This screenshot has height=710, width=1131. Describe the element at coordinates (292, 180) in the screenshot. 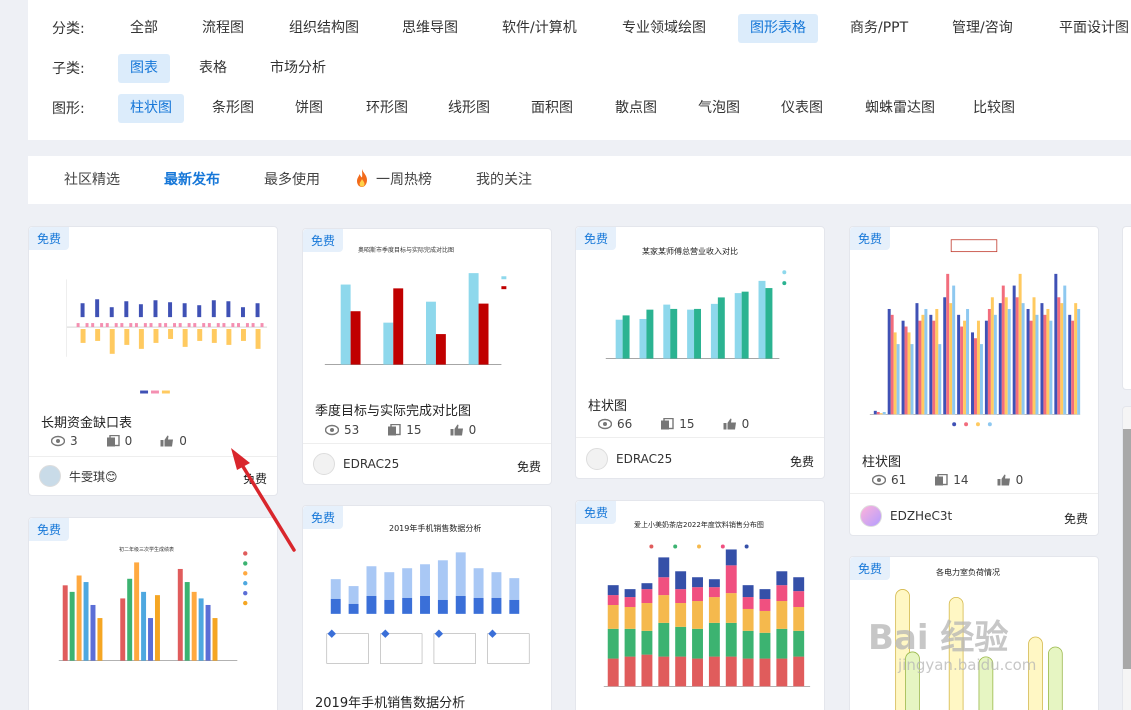

I see `tab-most-used: 最多使用` at that location.